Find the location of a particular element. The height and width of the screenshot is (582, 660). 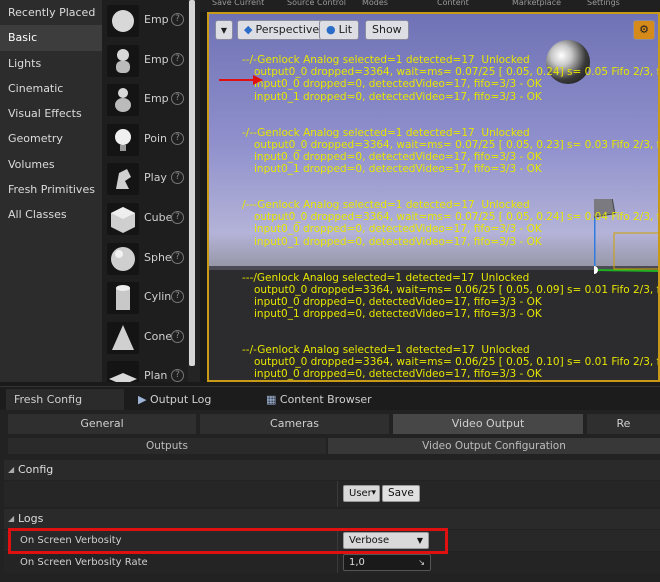

category-6: Volumes is located at coordinates (51, 164).